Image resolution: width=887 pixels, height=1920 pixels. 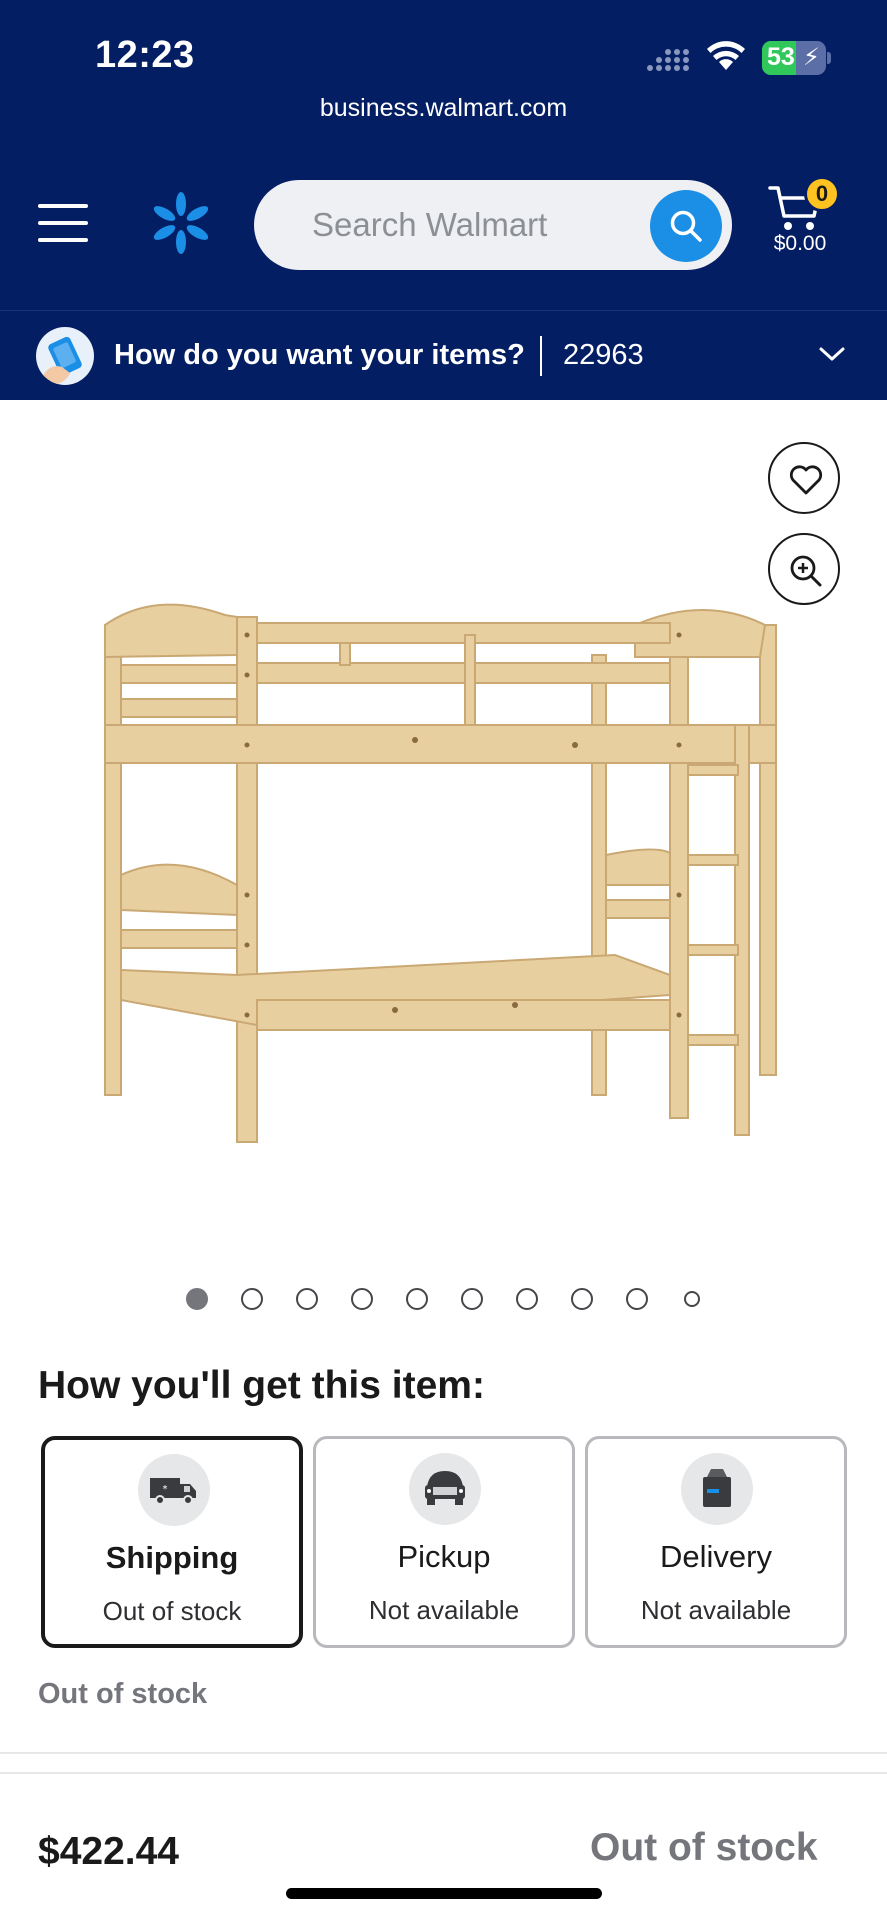 I want to click on search-box, so click(x=493, y=225).